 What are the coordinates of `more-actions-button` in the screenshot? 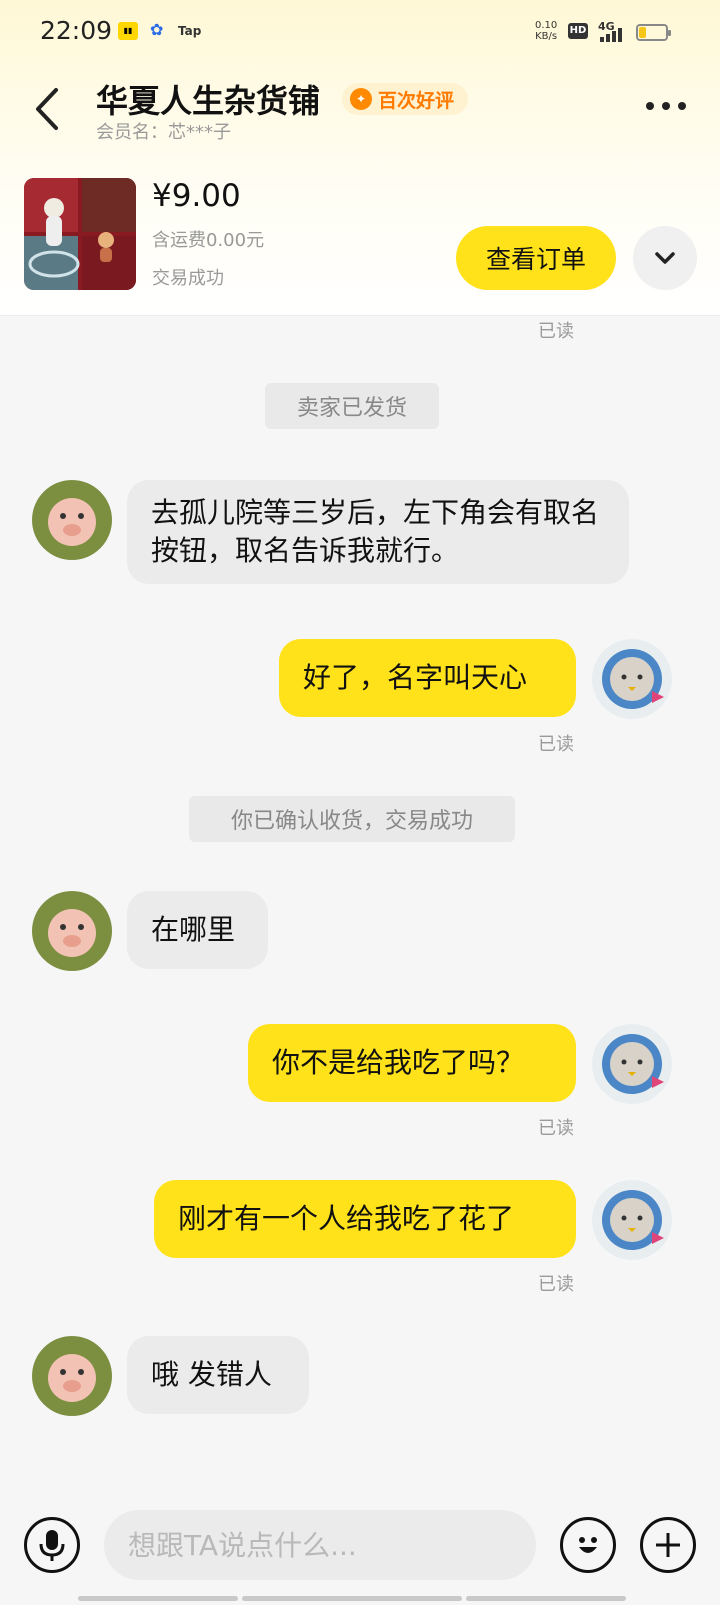 It's located at (668, 1545).